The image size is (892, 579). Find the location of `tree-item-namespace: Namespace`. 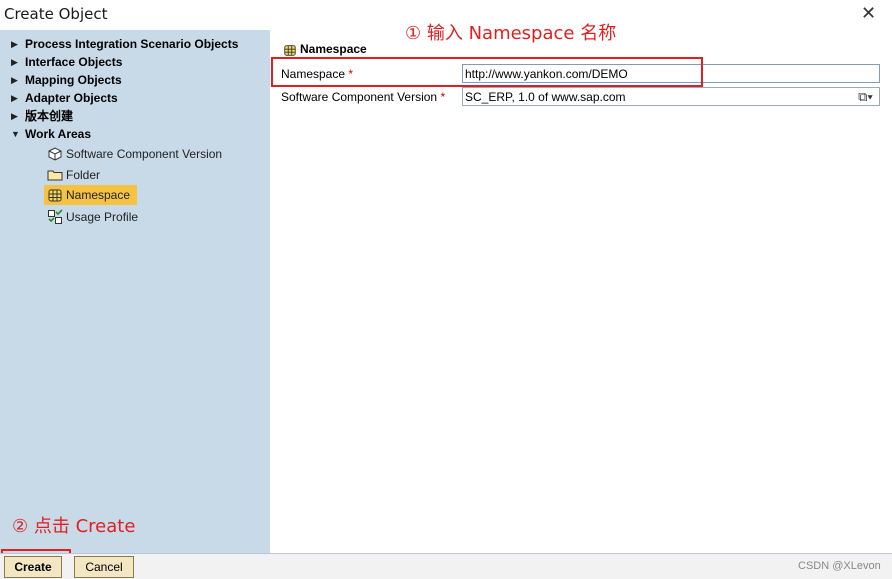

tree-item-namespace: Namespace is located at coordinates (135, 195).